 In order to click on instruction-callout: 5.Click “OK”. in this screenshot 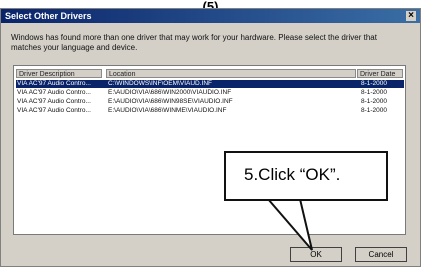, I will do `click(306, 176)`.